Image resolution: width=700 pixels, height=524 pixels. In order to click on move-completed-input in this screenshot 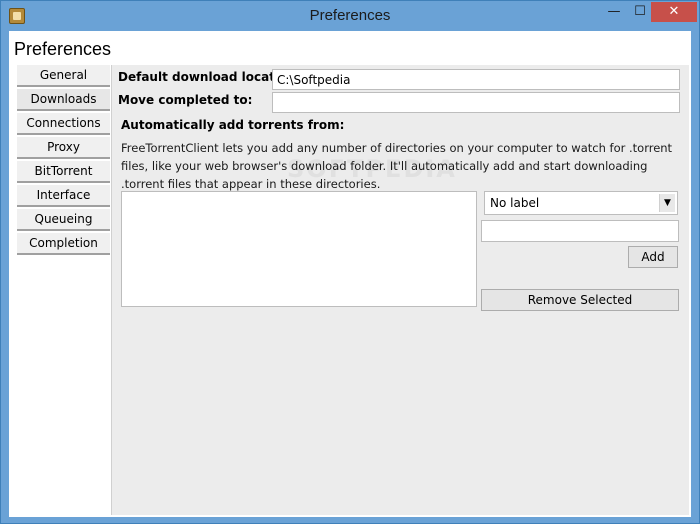, I will do `click(476, 102)`.